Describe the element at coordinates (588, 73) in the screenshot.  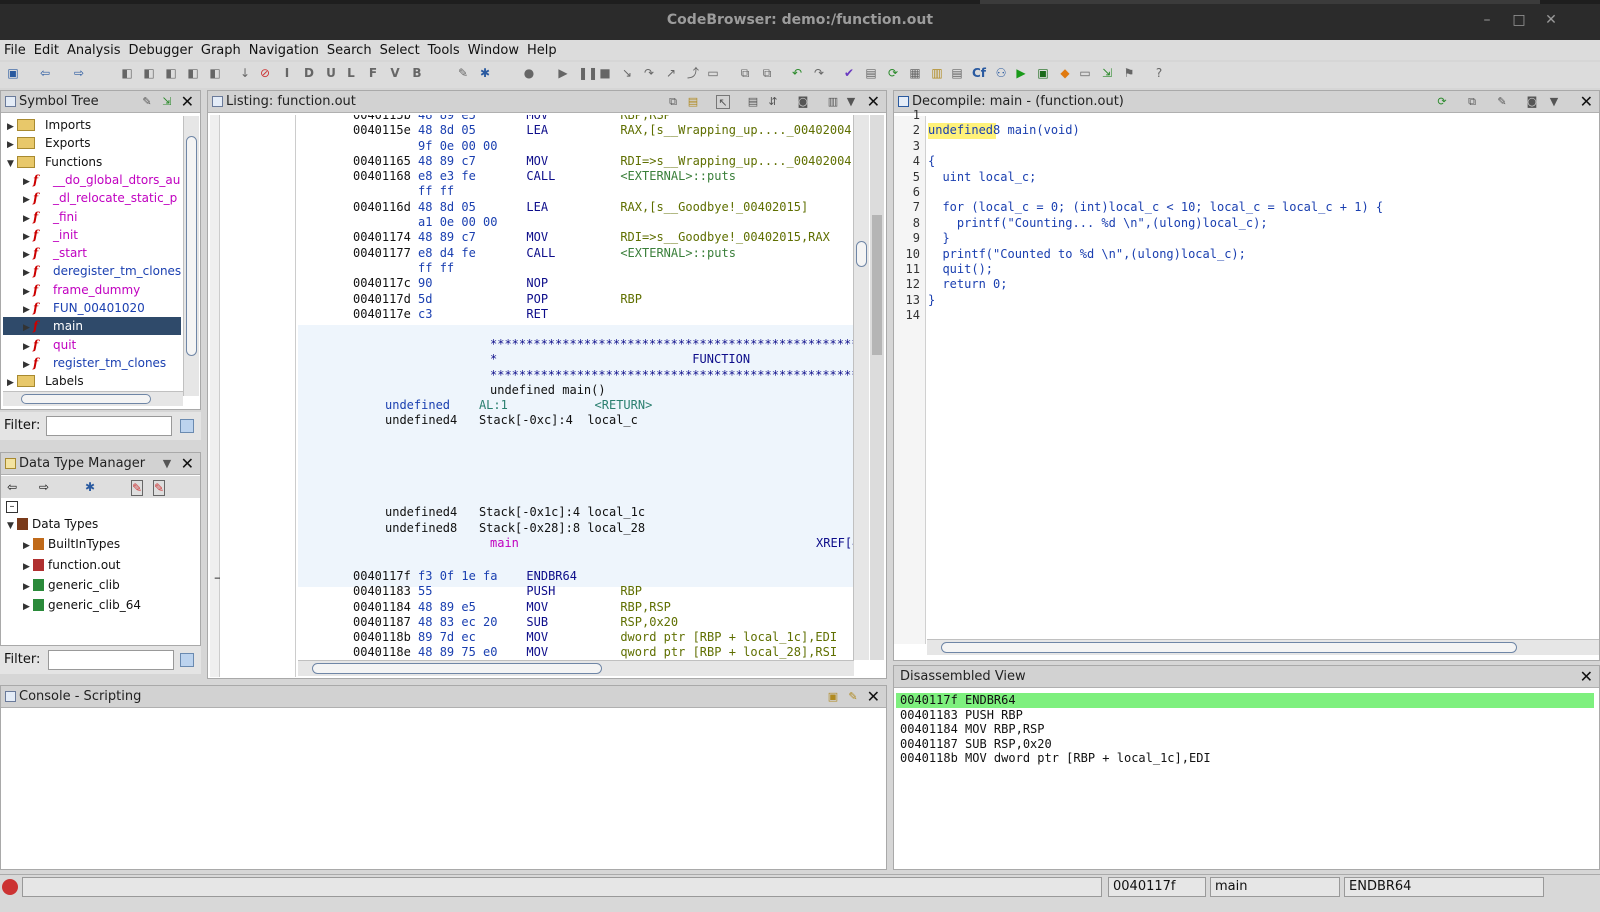
I see `pause-icon: ❚❚` at that location.